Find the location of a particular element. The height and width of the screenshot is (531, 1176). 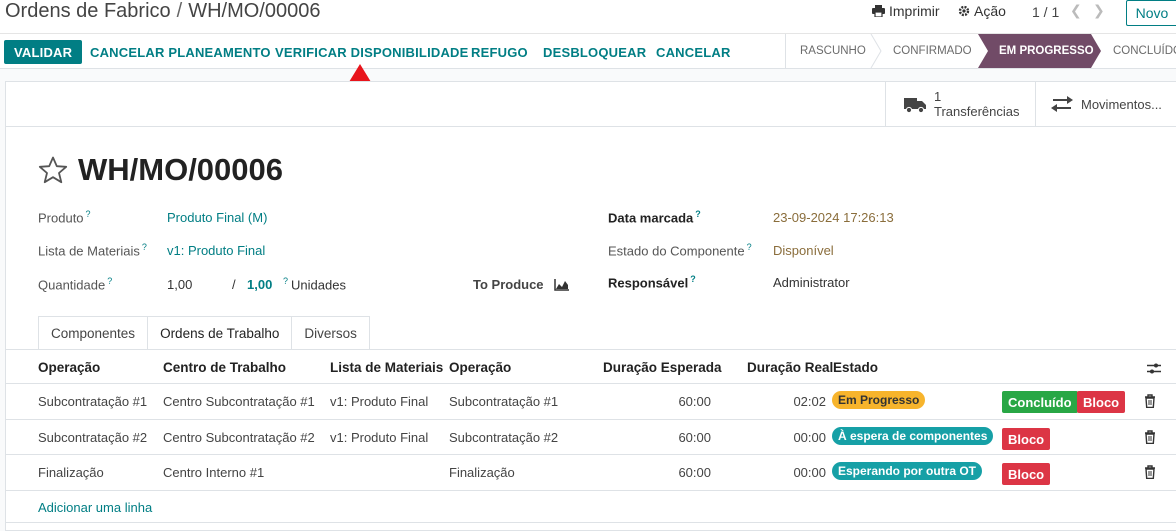

status-badge: Esperando por outra OT is located at coordinates (907, 471).